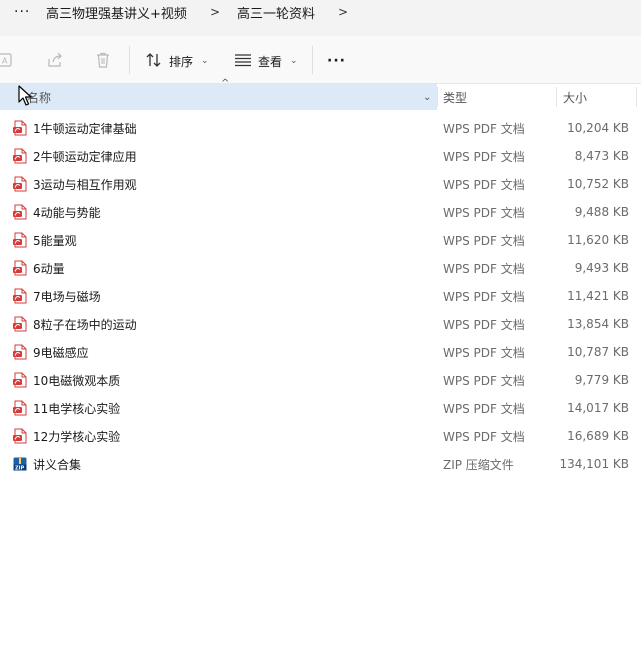 This screenshot has height=657, width=641. Describe the element at coordinates (455, 97) in the screenshot. I see `column-header-type: 类型` at that location.